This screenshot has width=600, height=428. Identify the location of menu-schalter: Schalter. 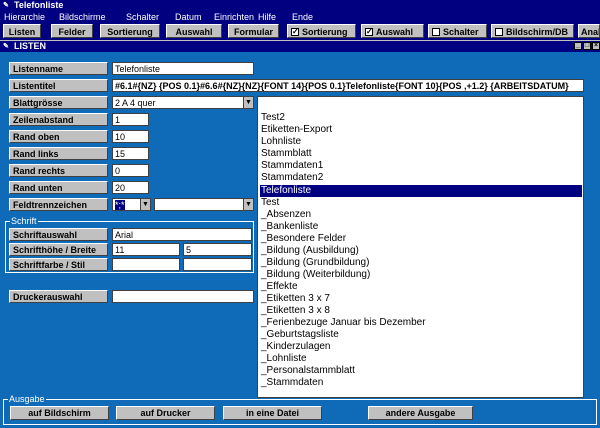
(142, 17).